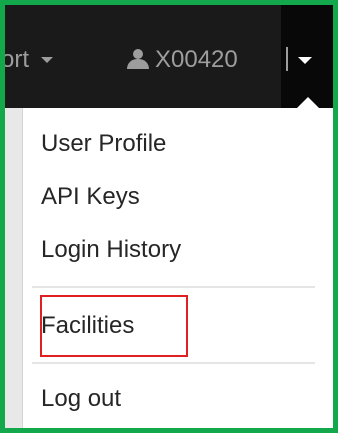 The height and width of the screenshot is (433, 338). I want to click on user-icon, so click(138, 59).